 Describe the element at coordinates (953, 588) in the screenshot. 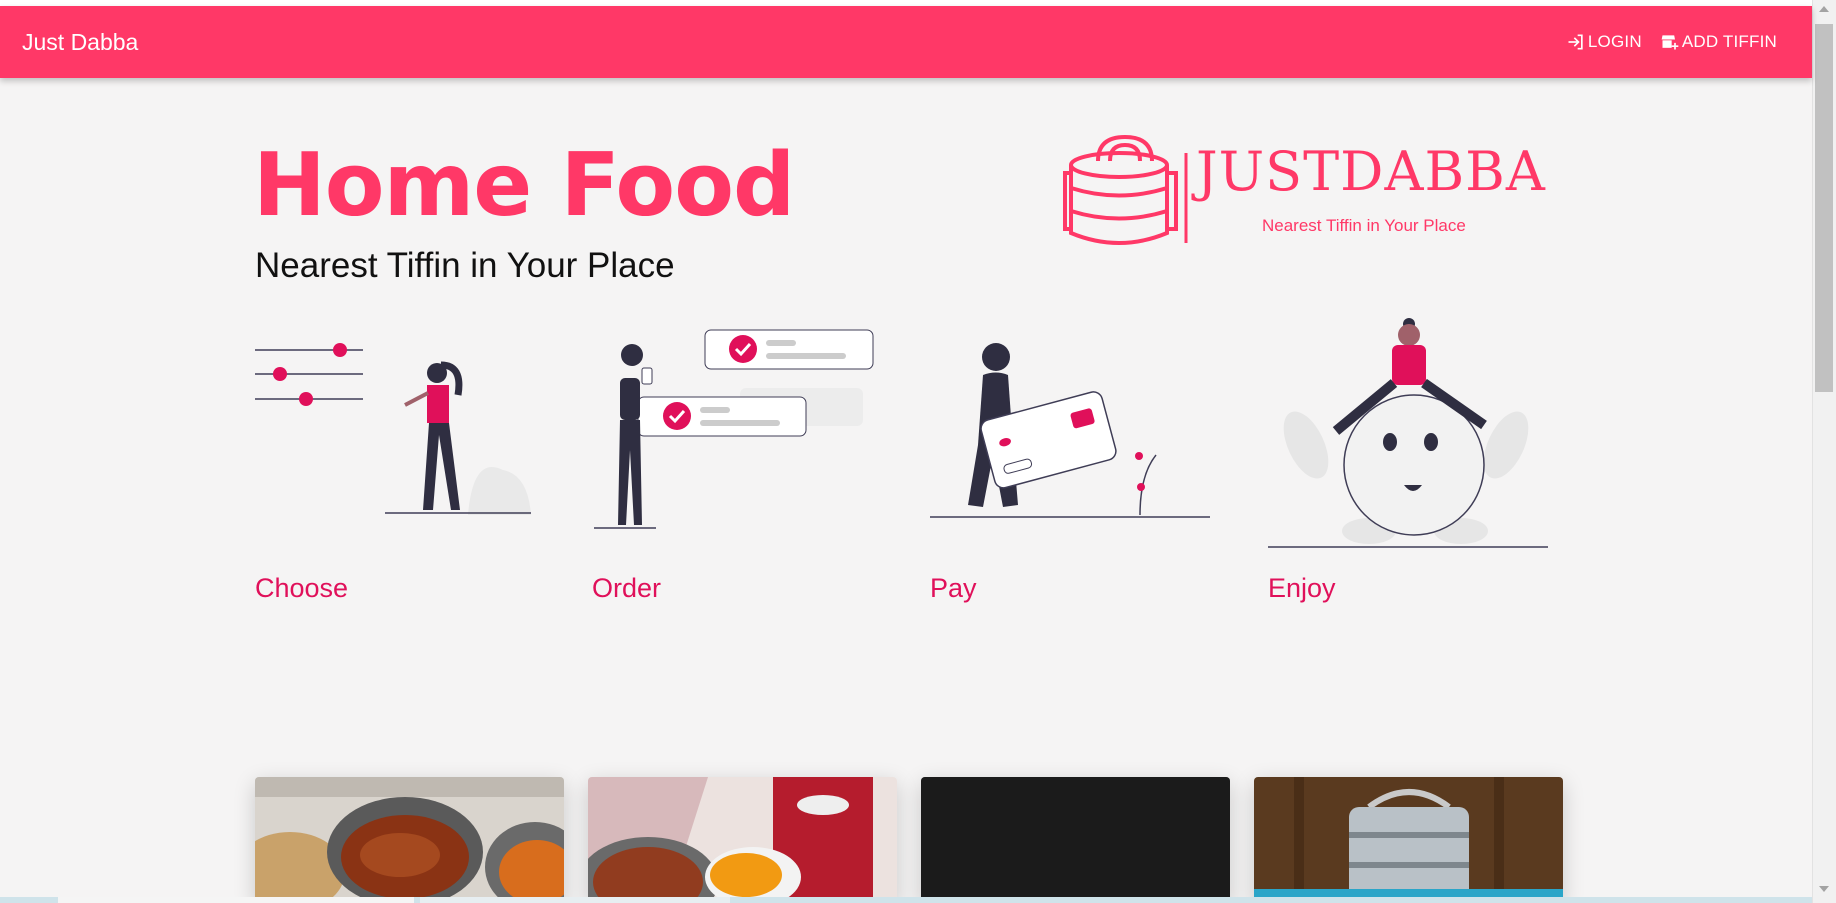

I see `step-label-pay: Pay` at that location.